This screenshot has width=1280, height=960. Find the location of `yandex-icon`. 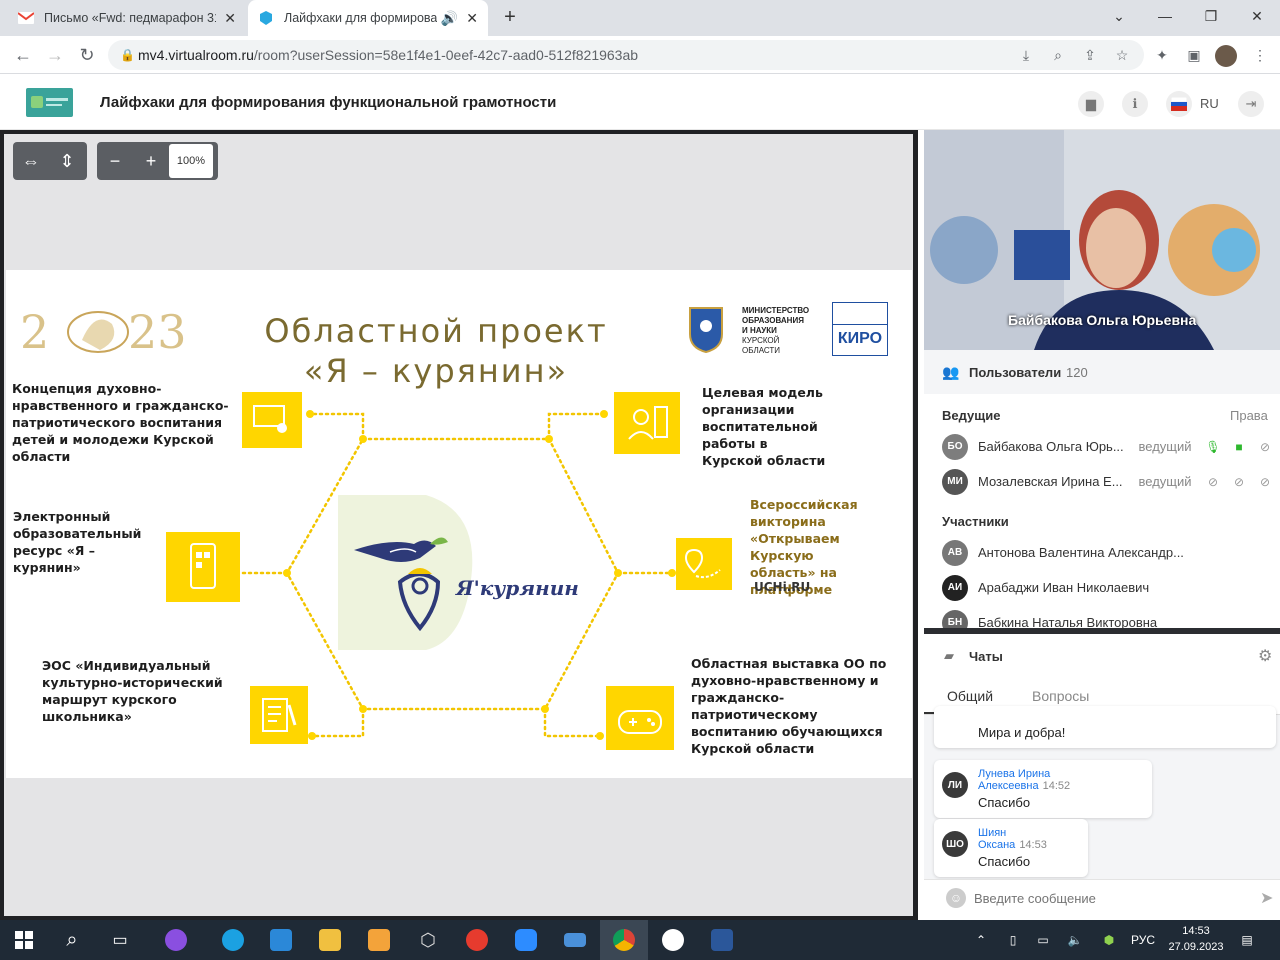

yandex-icon is located at coordinates (477, 940).